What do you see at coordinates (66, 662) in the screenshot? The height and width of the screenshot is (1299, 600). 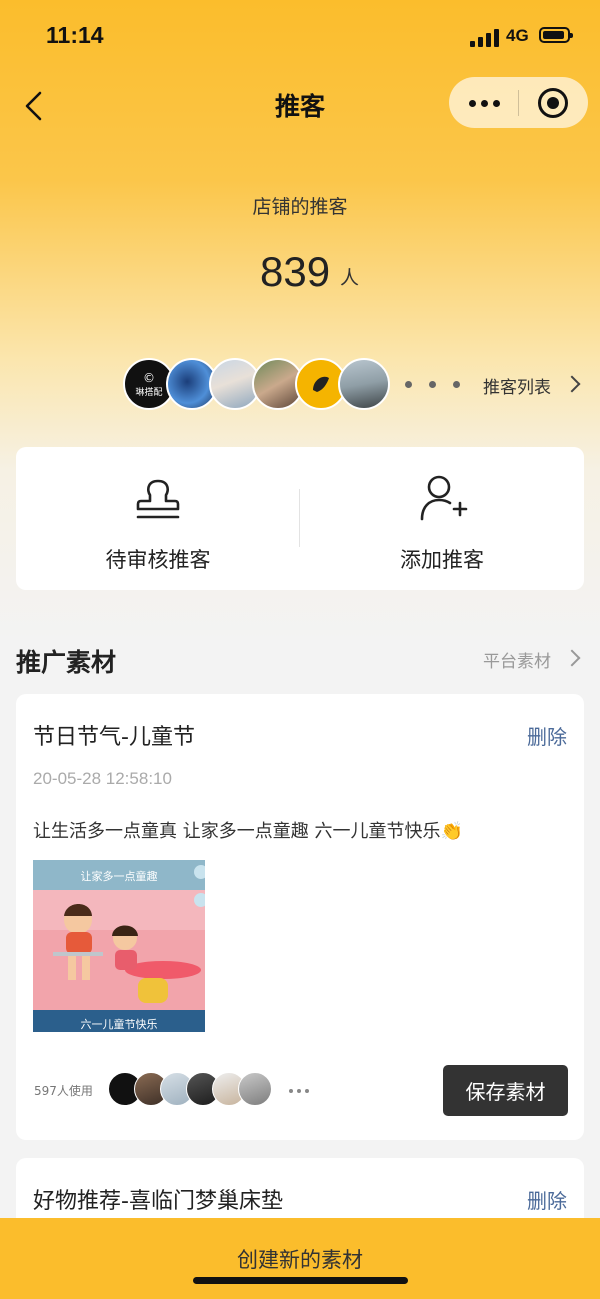 I see `section-title: 推广素材` at bounding box center [66, 662].